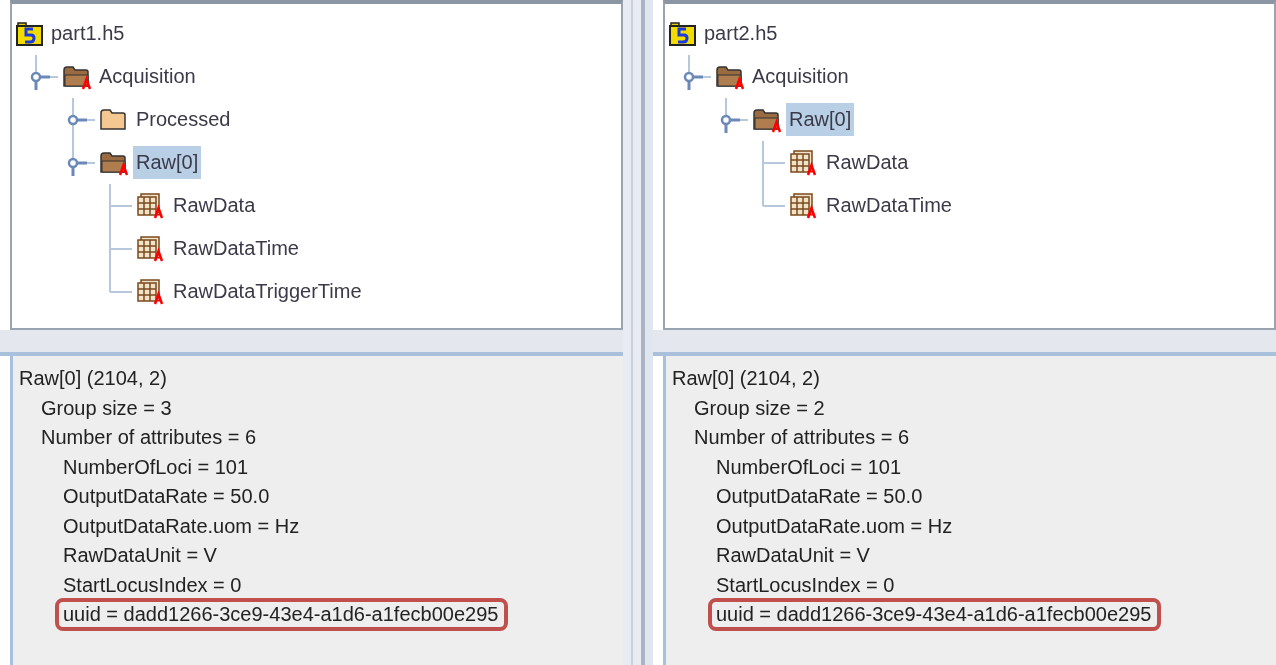 Image resolution: width=1276 pixels, height=665 pixels. I want to click on tree-node: part1.h5, so click(88, 33).